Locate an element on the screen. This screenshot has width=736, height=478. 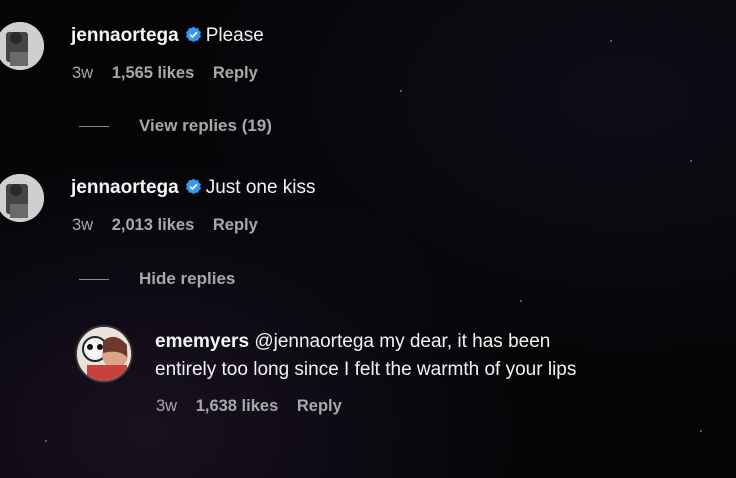
avatar is located at coordinates (104, 354).